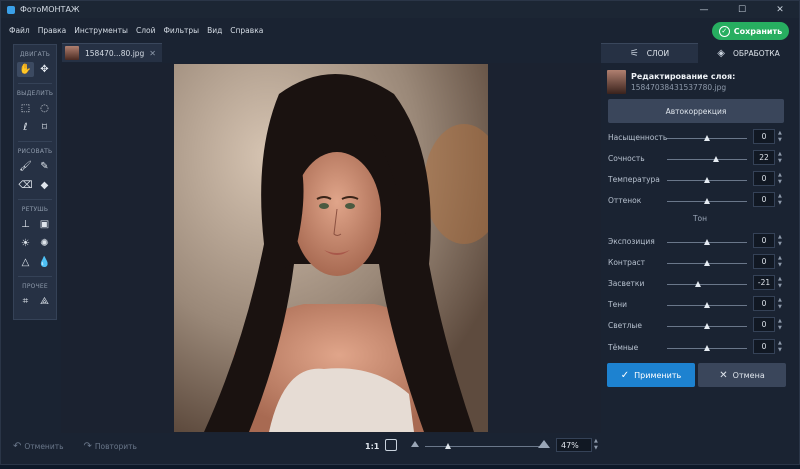  I want to click on layer-thumbnail, so click(616, 82).